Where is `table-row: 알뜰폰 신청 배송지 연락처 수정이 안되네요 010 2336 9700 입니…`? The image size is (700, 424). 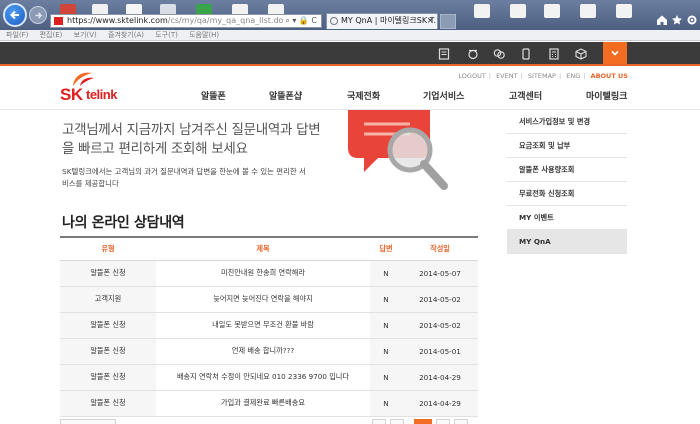
table-row: 알뜰폰 신청 배송지 연락처 수정이 안되네요 010 2336 9700 입니… is located at coordinates (269, 377).